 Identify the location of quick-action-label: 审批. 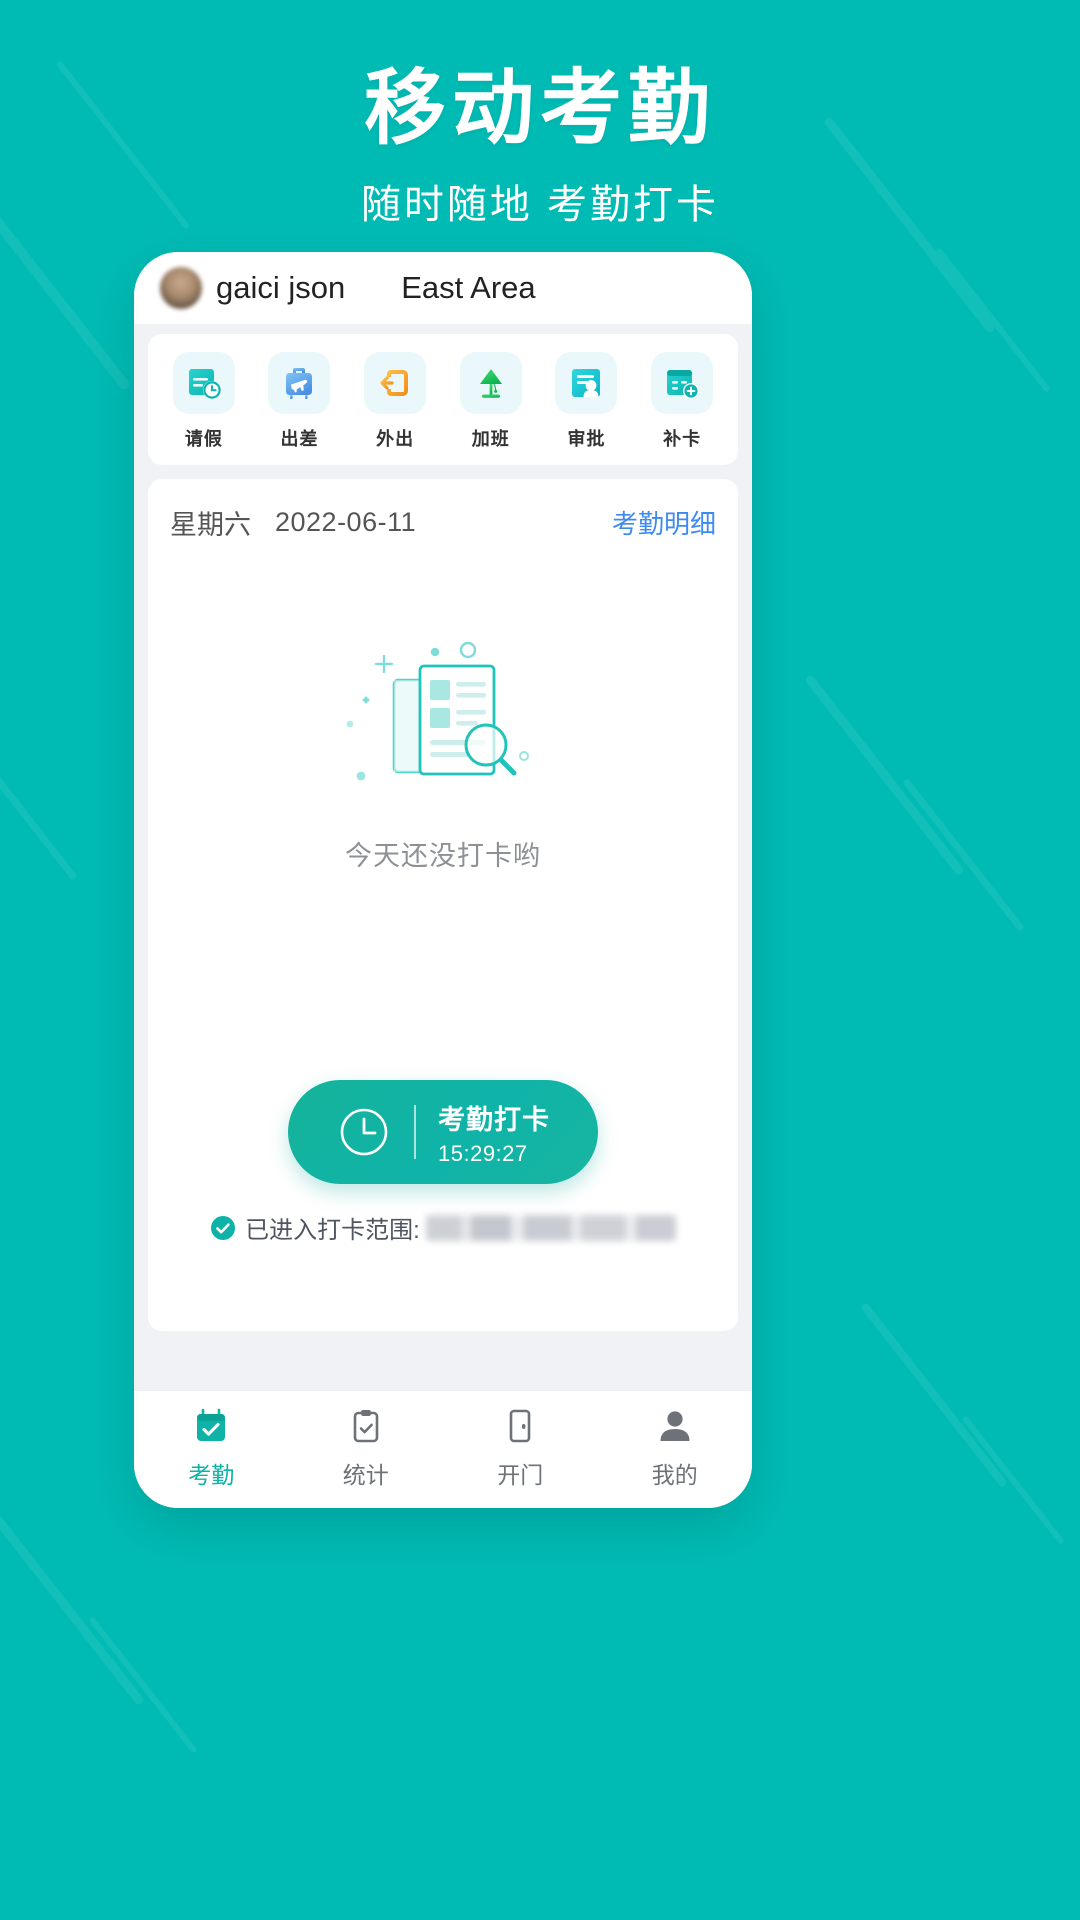
(586, 439).